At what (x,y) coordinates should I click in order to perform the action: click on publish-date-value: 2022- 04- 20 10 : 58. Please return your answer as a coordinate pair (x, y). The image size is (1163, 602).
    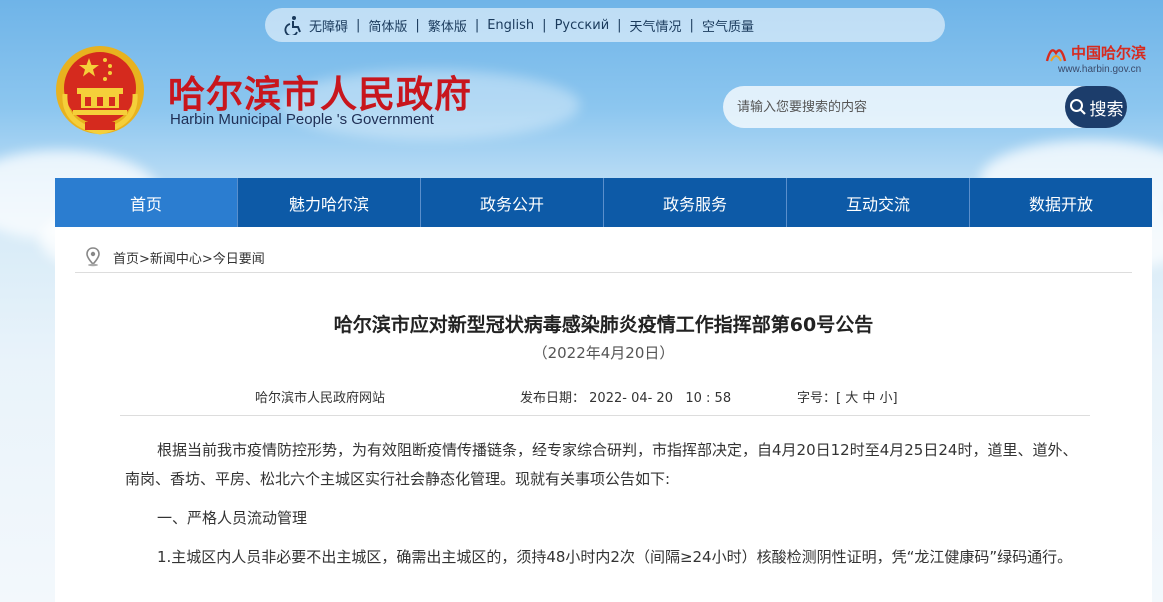
    Looking at the image, I should click on (660, 398).